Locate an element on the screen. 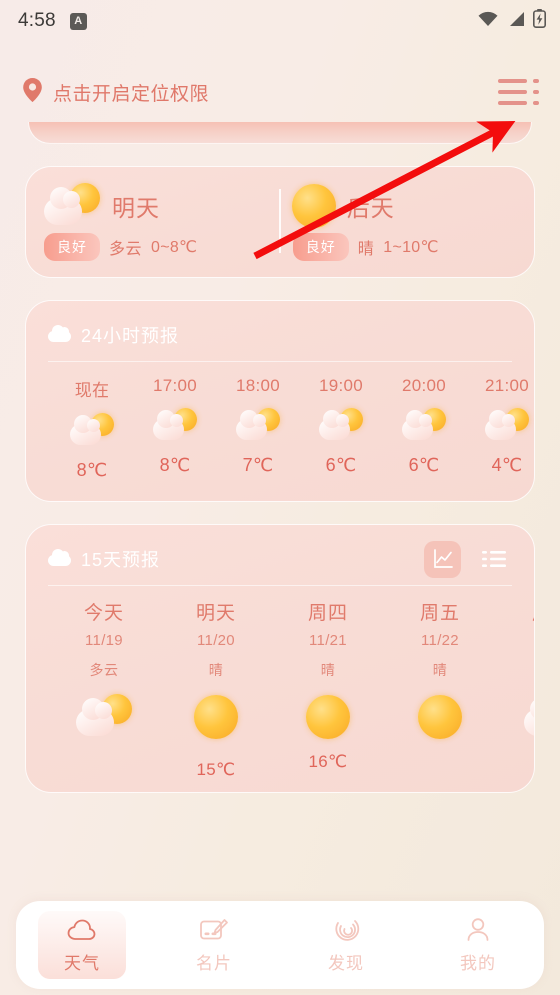  hour-temp: 6℃ is located at coordinates (424, 465).